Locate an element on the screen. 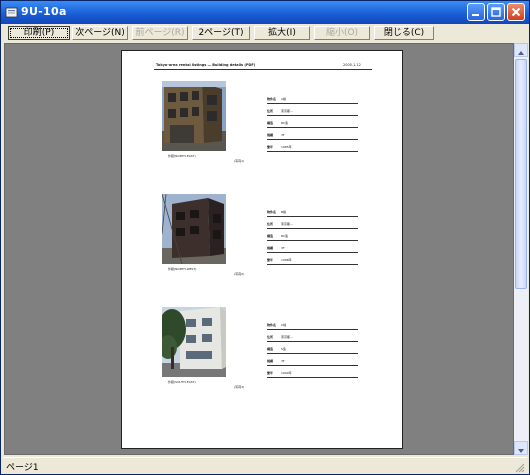 Image resolution: width=530 pixels, height=475 pixels. field-value: B棟 is located at coordinates (284, 212).